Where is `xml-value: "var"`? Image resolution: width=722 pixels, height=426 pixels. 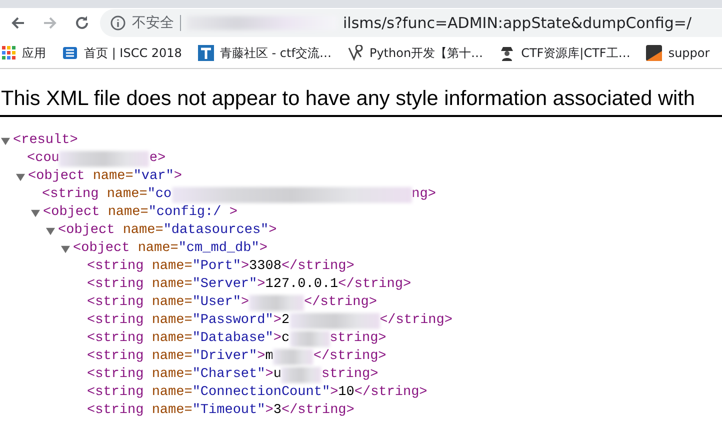
xml-value: "var" is located at coordinates (153, 177).